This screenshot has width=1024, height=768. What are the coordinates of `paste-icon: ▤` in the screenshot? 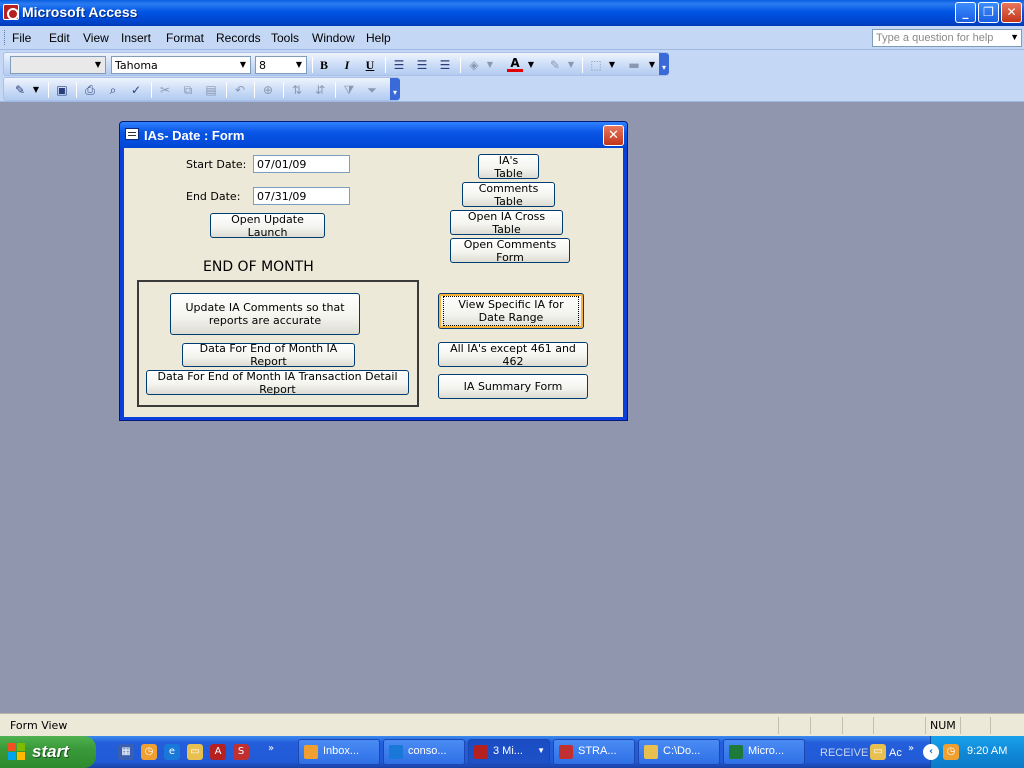 It's located at (211, 90).